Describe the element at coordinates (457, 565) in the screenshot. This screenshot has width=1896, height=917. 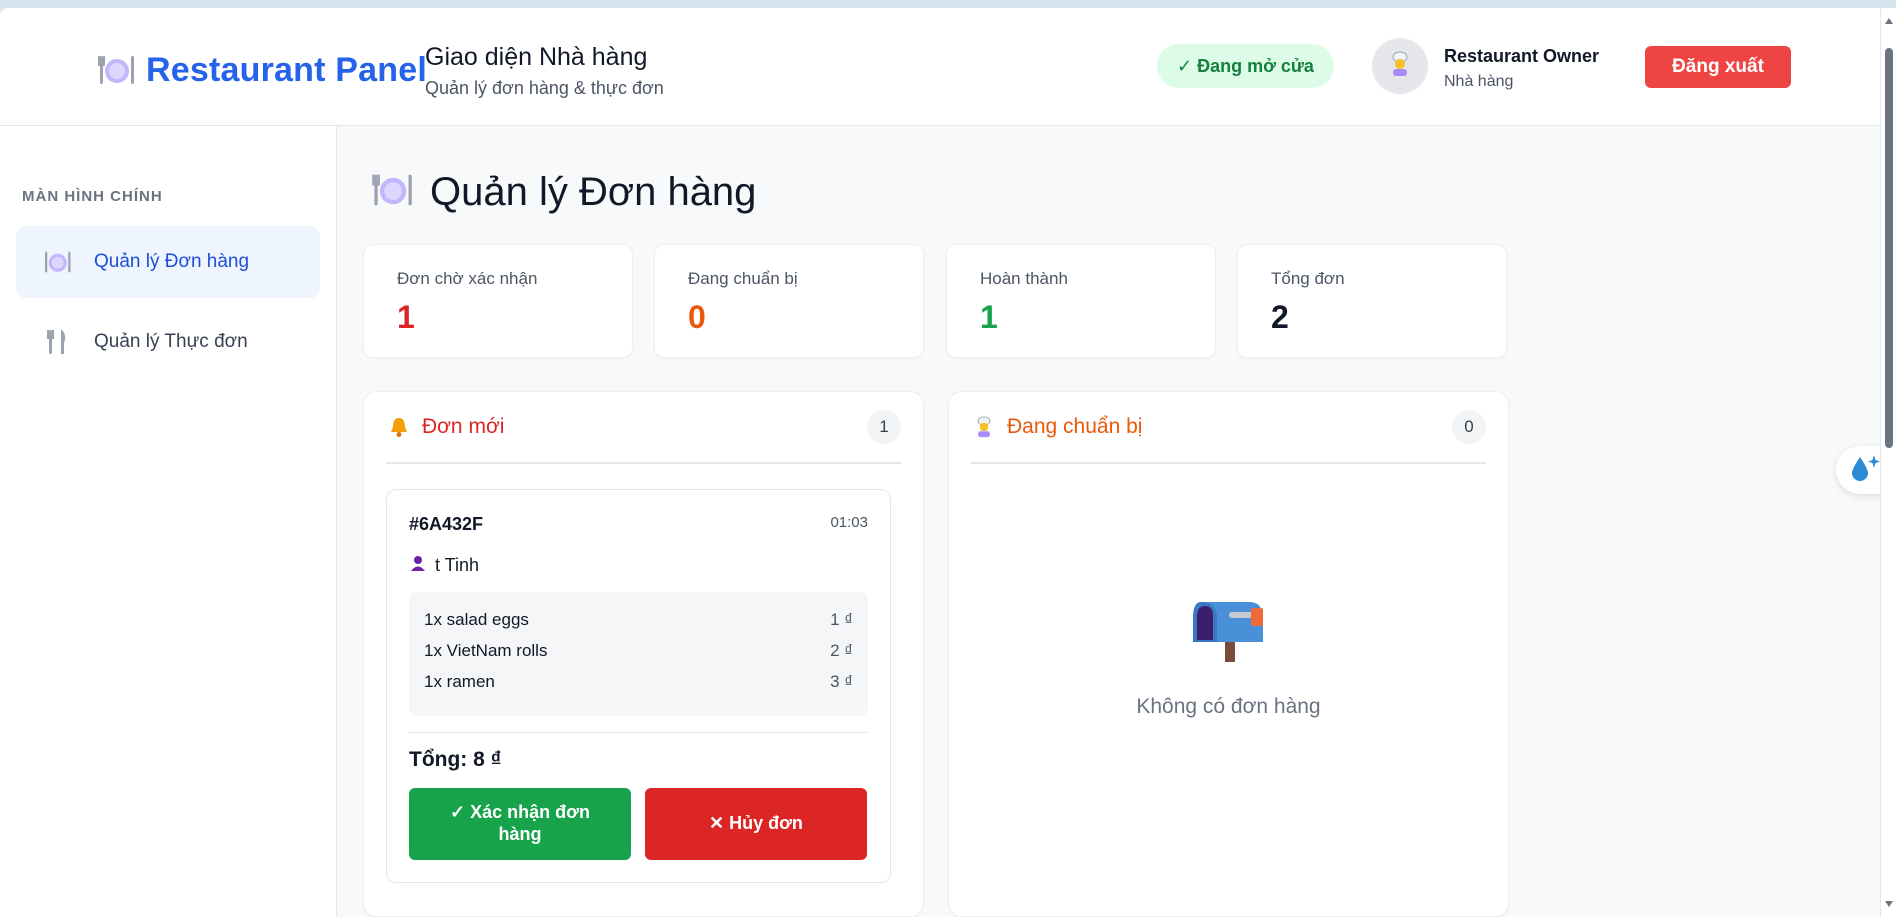
I see `customer-name: t Tinh` at that location.